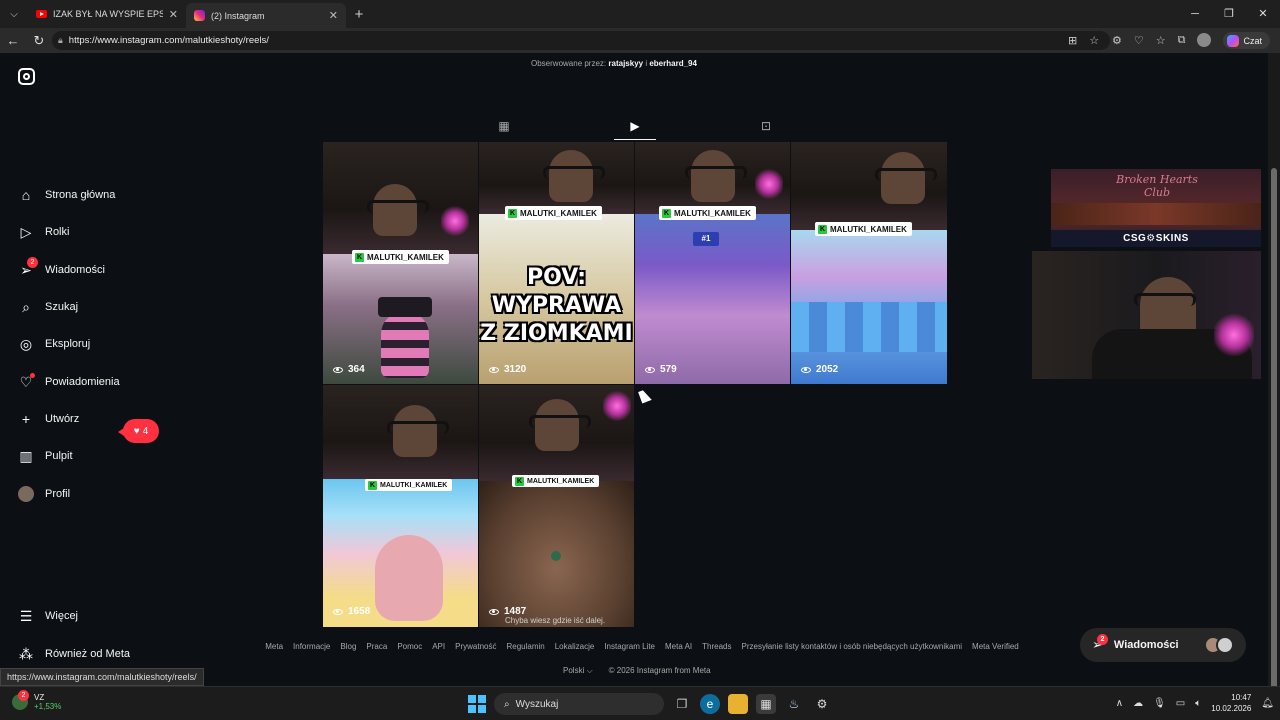 Image resolution: width=1280 pixels, height=720 pixels. I want to click on follower-link: eberhard_94, so click(673, 63).